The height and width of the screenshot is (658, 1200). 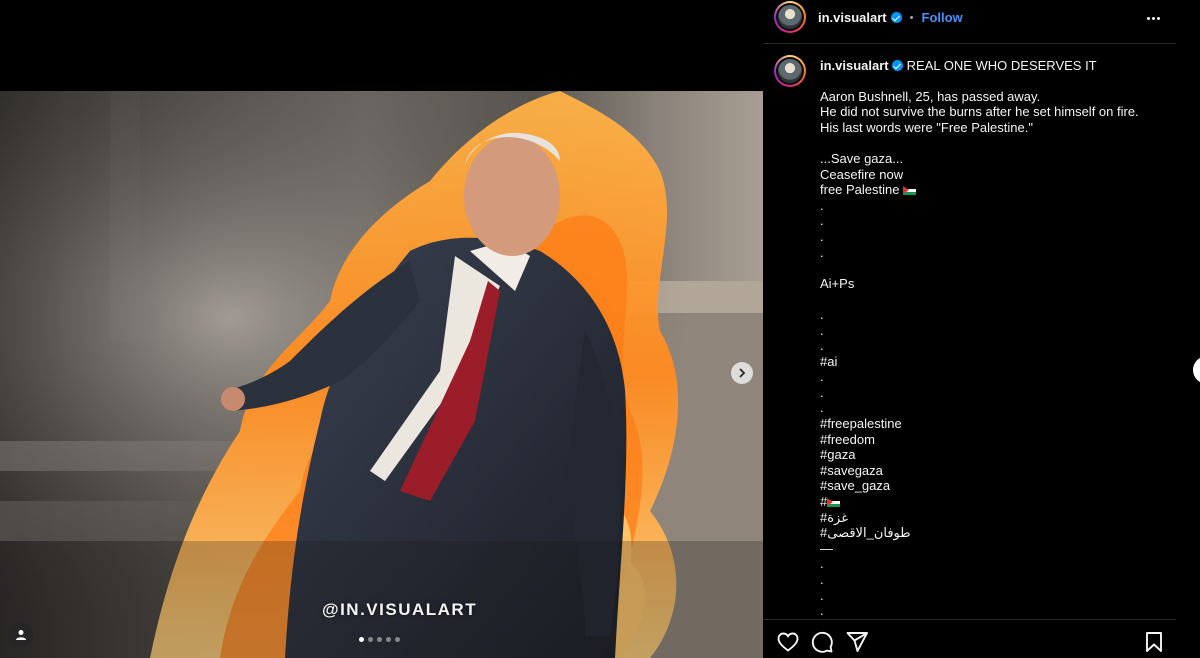 What do you see at coordinates (990, 518) in the screenshot?
I see `caption-line: #غزة` at bounding box center [990, 518].